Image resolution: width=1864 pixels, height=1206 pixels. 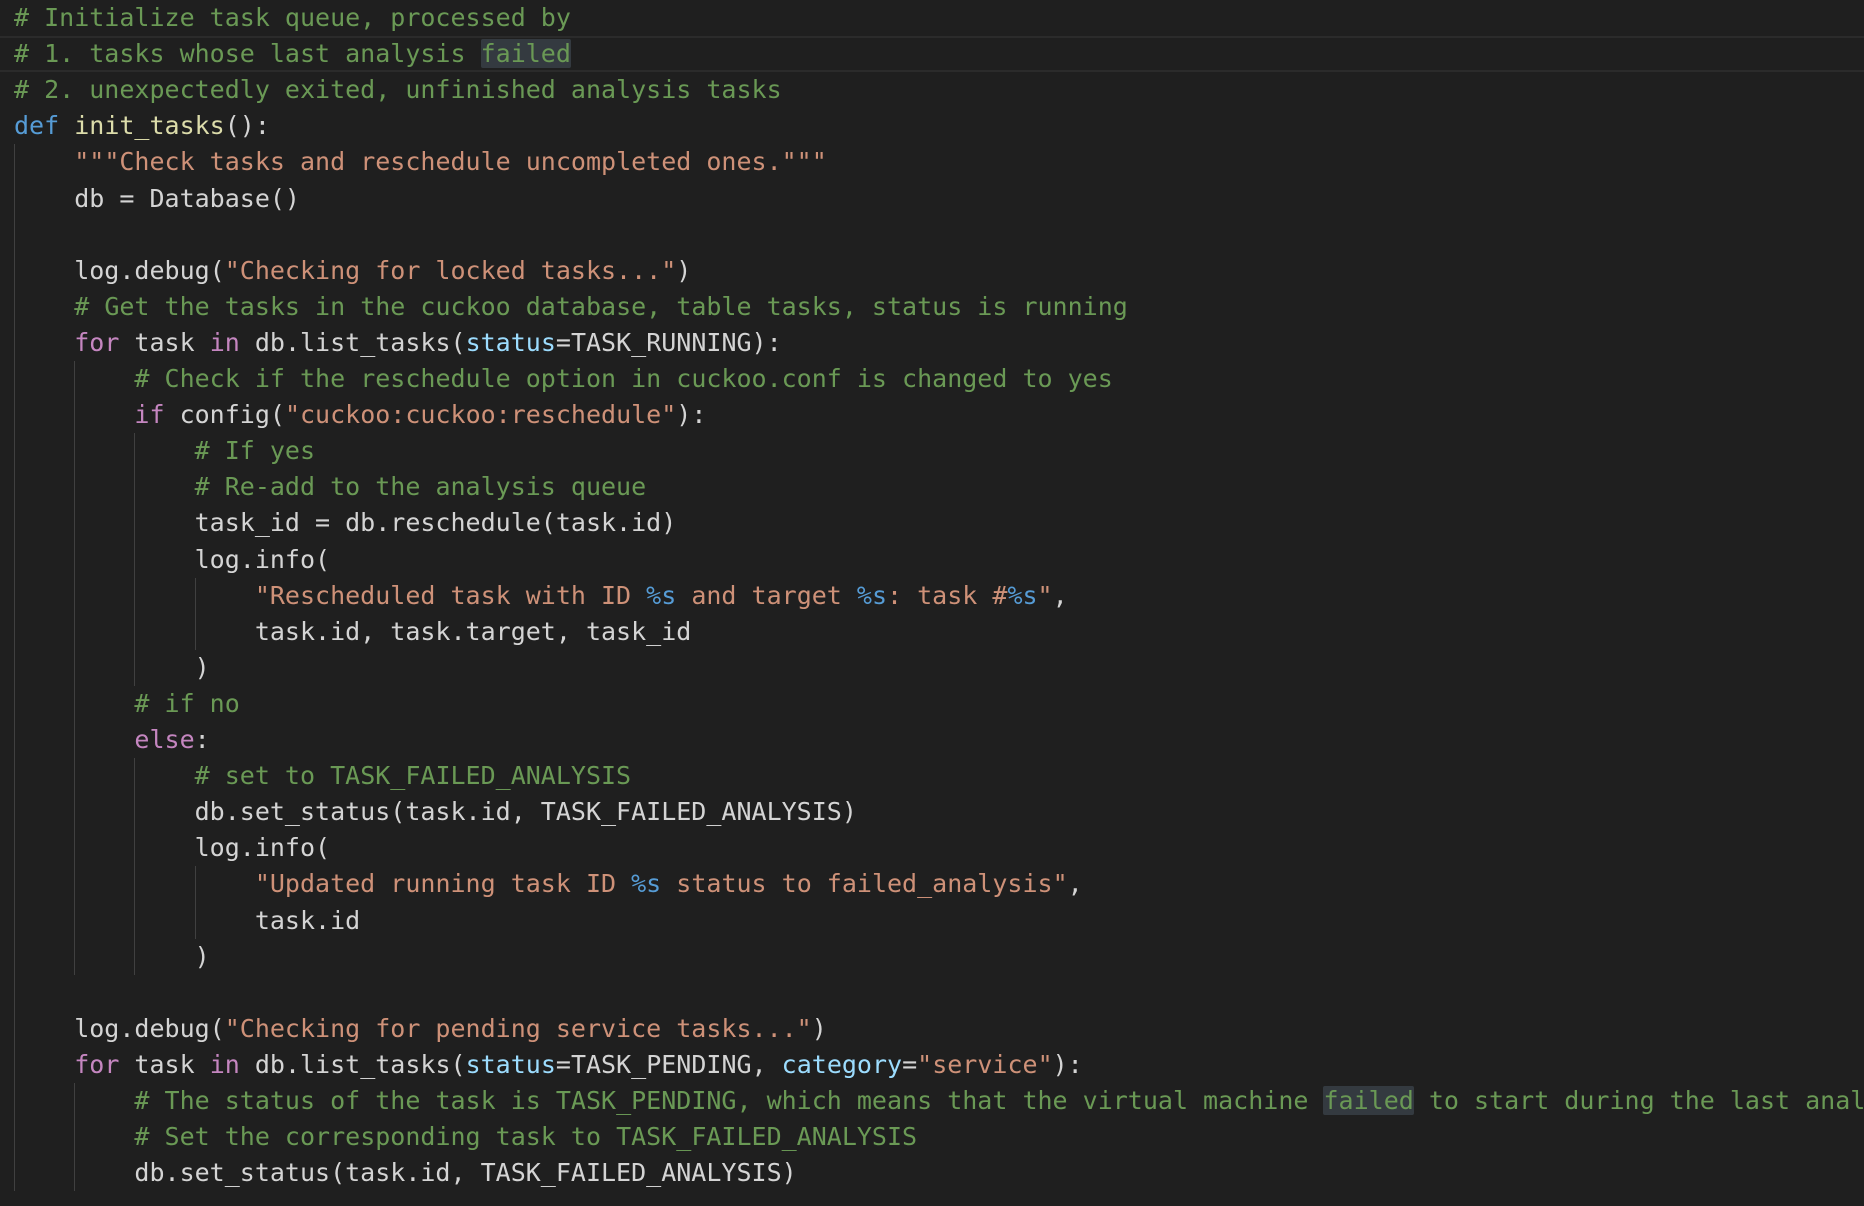 What do you see at coordinates (864, 884) in the screenshot?
I see `code-token: status to failed_analysis"` at bounding box center [864, 884].